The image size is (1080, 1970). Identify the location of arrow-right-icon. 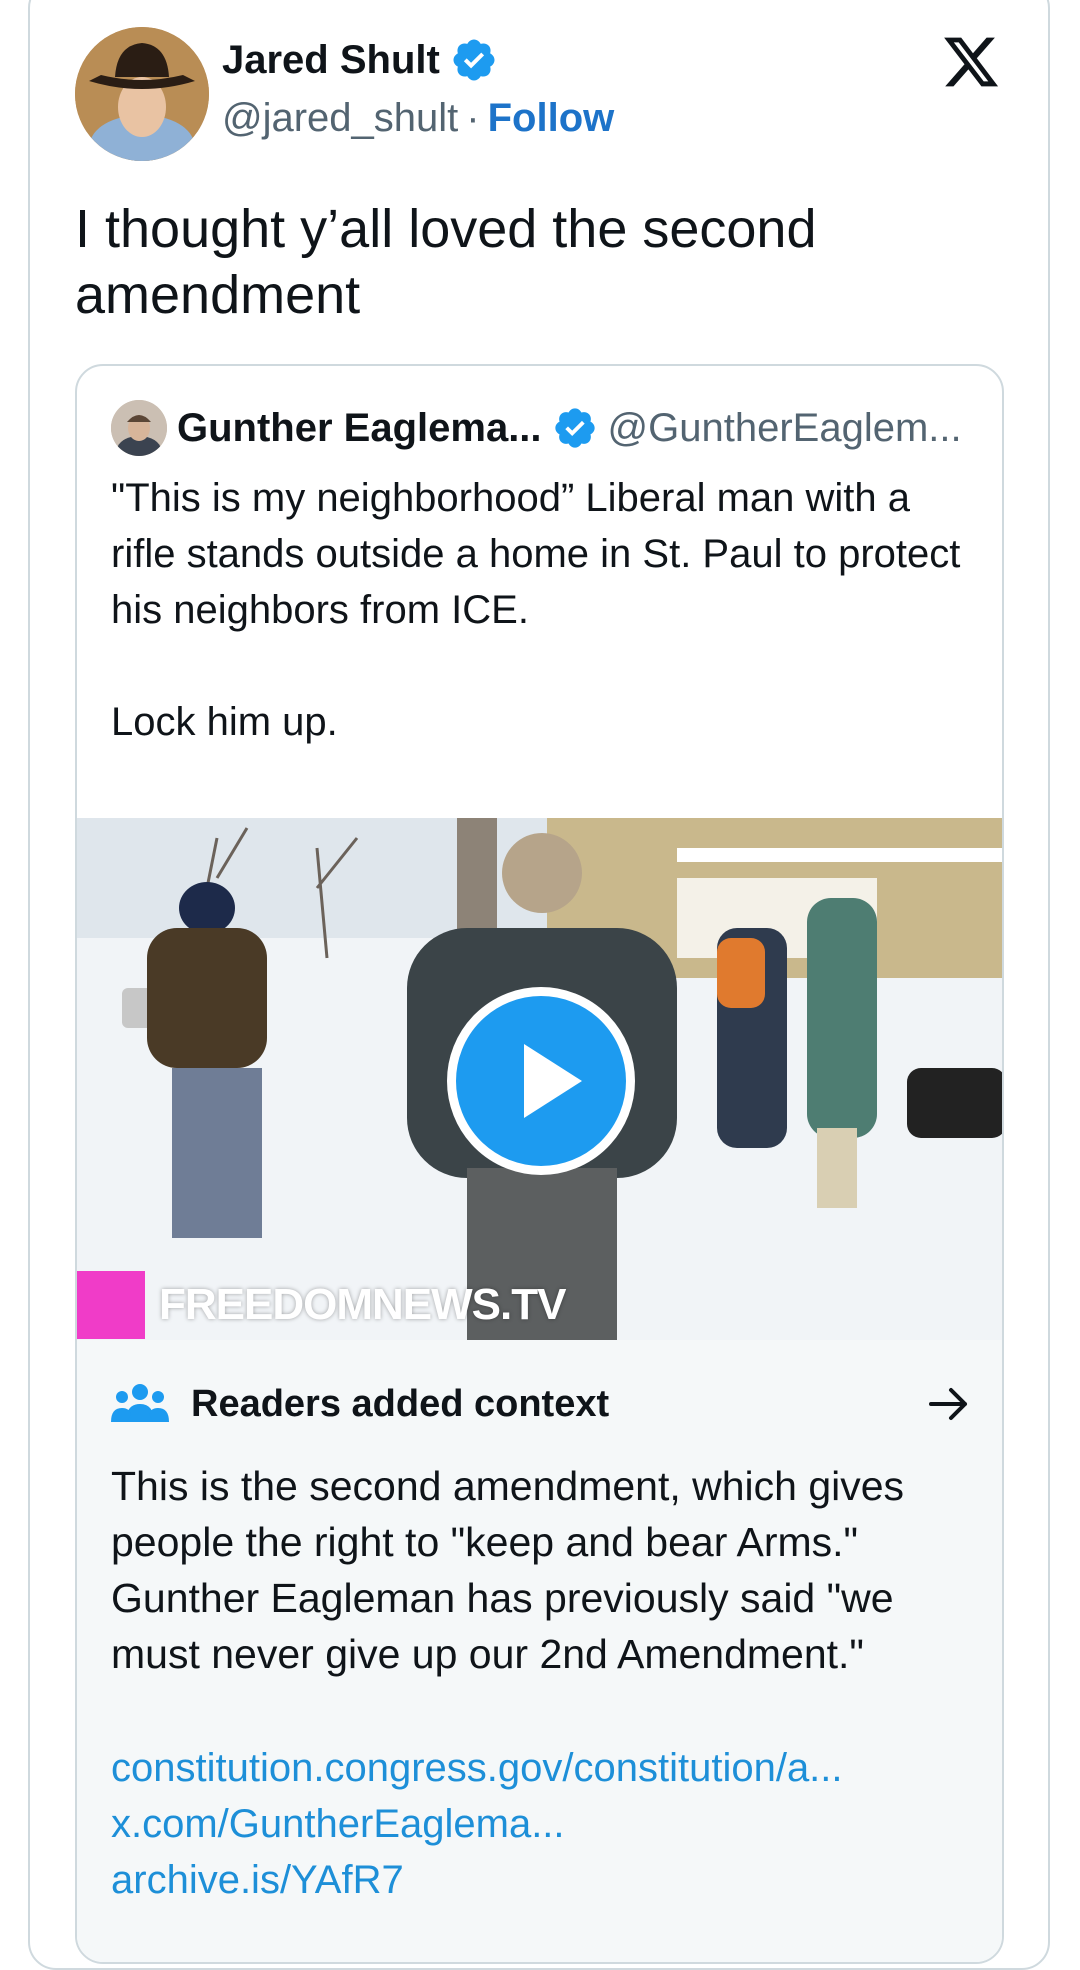
(949, 1404).